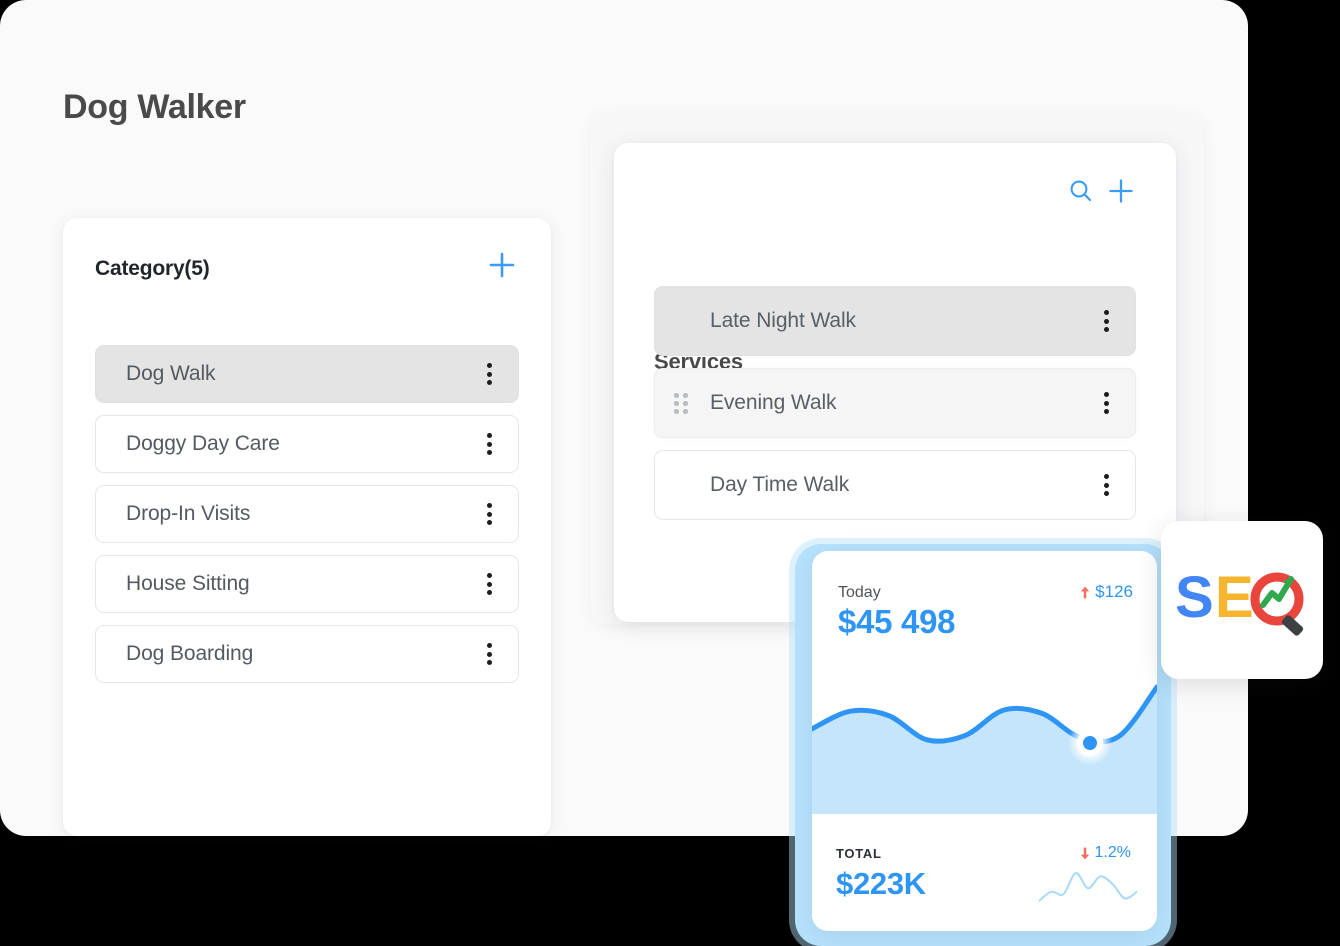 The width and height of the screenshot is (1340, 946). Describe the element at coordinates (895, 485) in the screenshot. I see `service-list-item: Day Time Walk` at that location.